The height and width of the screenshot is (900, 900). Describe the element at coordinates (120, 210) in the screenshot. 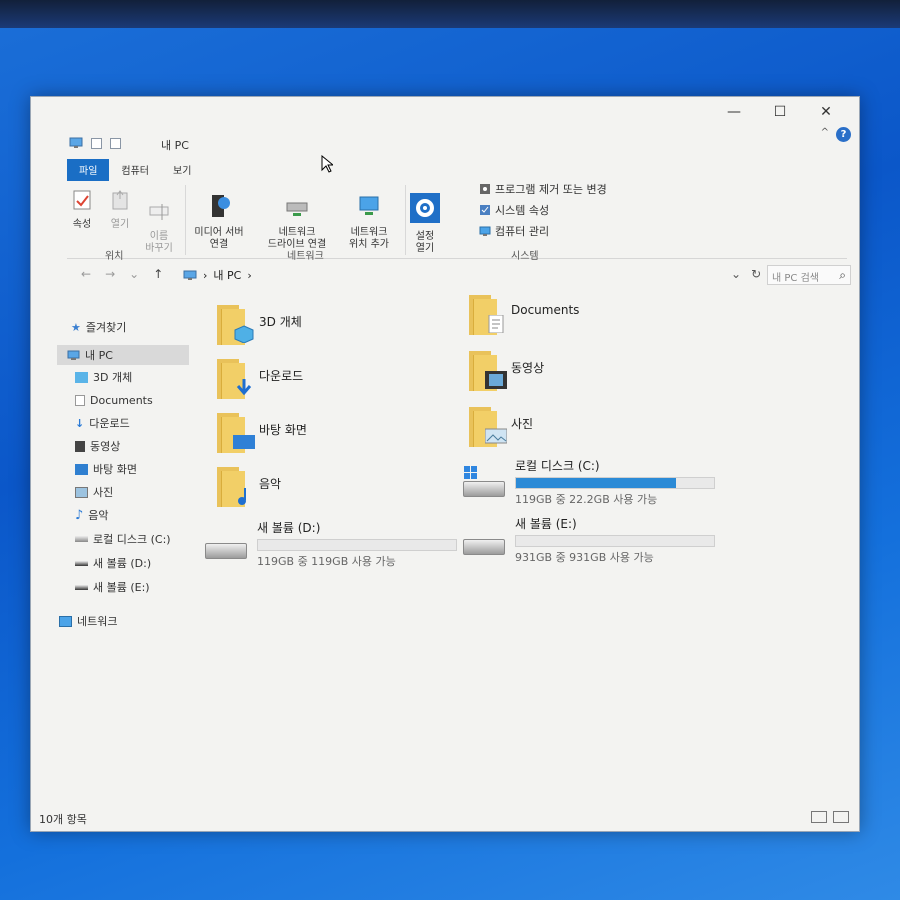

I see `open-button: 열기` at that location.